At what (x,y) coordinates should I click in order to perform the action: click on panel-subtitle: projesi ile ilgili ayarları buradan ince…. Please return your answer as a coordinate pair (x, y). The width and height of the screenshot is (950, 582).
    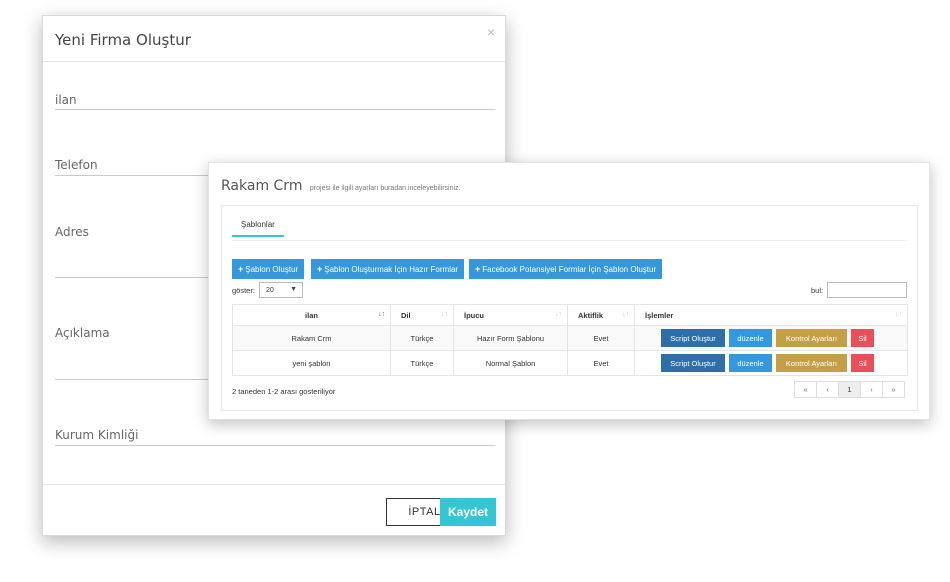
    Looking at the image, I should click on (385, 188).